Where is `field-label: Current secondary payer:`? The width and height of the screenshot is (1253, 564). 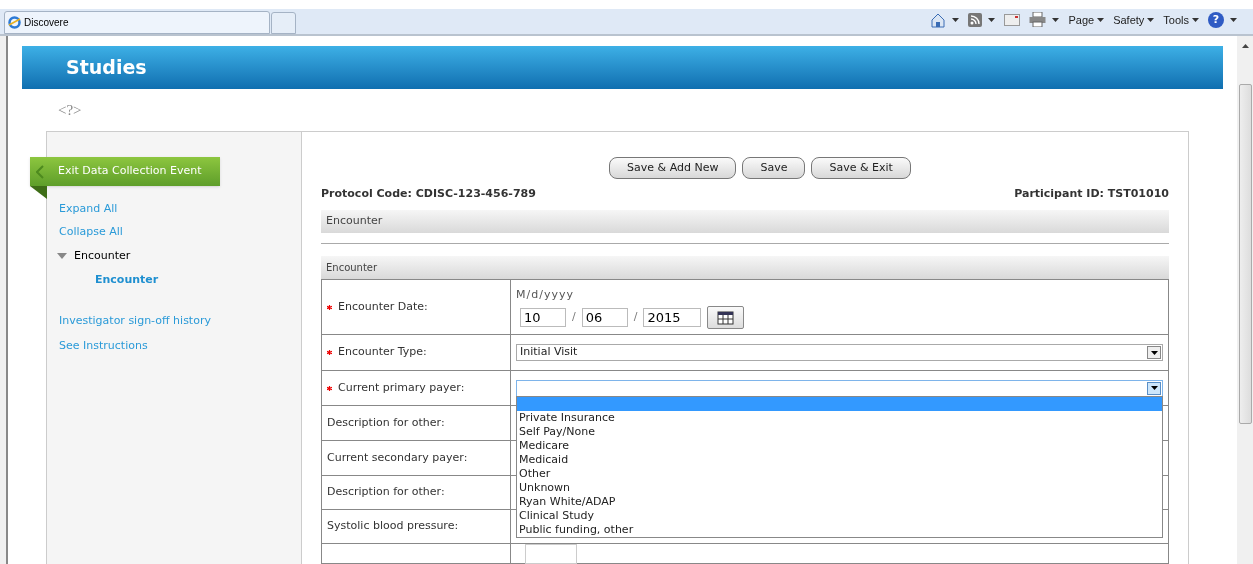
field-label: Current secondary payer: is located at coordinates (397, 457).